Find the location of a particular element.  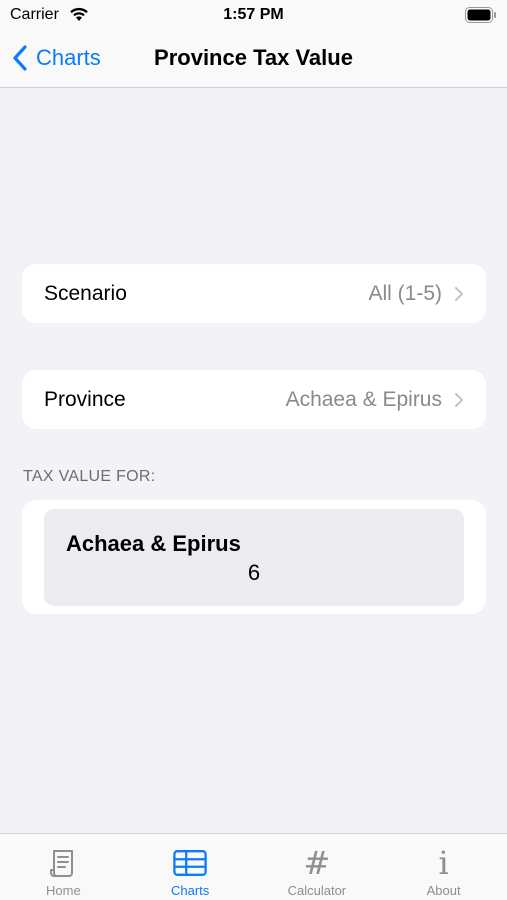

tab-about: i About is located at coordinates (443, 867).